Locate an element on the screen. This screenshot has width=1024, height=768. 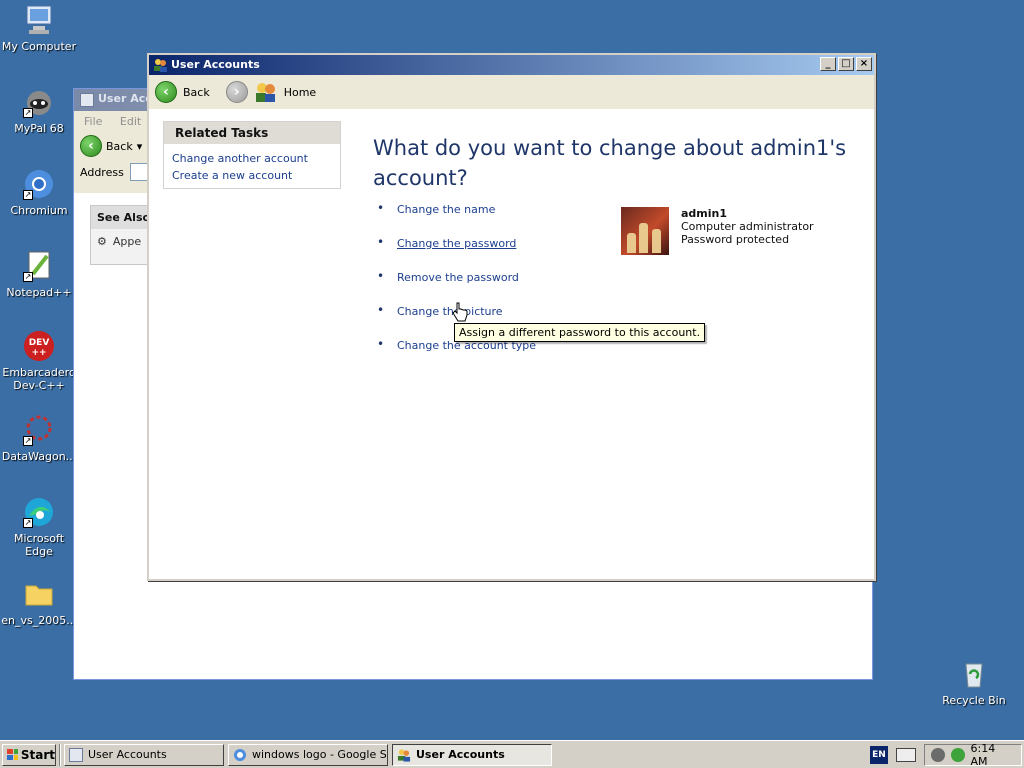
desktop-icon-notepadpp: ↗ Notepad++ is located at coordinates (39, 274).